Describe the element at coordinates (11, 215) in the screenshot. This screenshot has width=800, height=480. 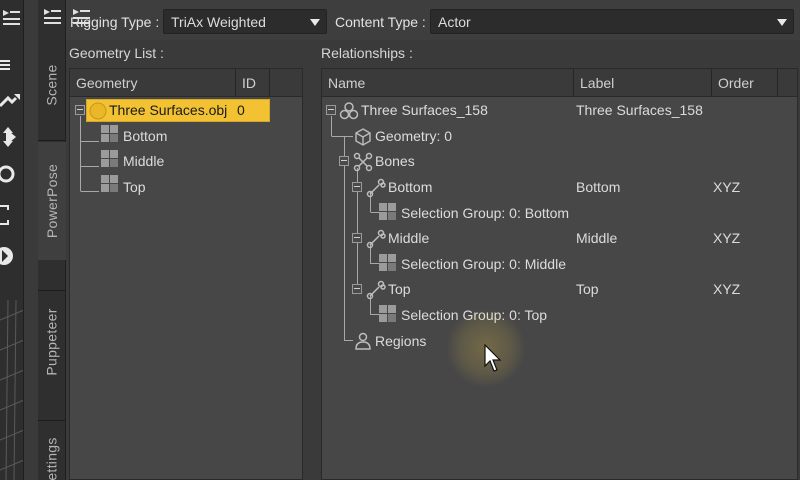
I see `scale-icon` at that location.